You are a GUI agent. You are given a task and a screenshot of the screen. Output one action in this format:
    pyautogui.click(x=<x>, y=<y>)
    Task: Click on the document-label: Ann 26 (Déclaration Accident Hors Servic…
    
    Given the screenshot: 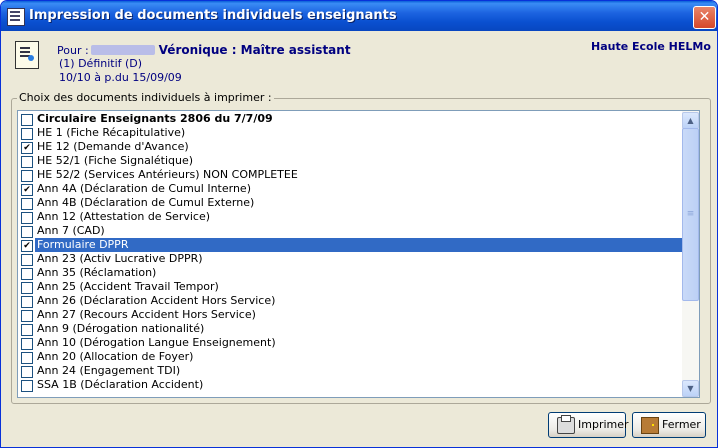 What is the action you would take?
    pyautogui.click(x=156, y=300)
    